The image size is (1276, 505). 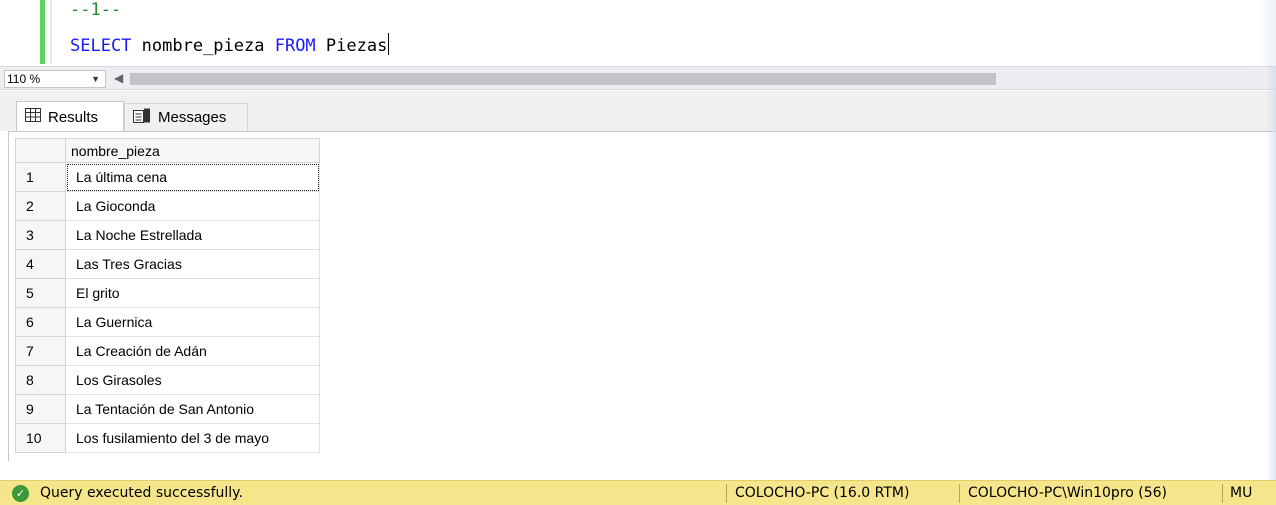 I want to click on row-number-header, so click(x=40, y=150).